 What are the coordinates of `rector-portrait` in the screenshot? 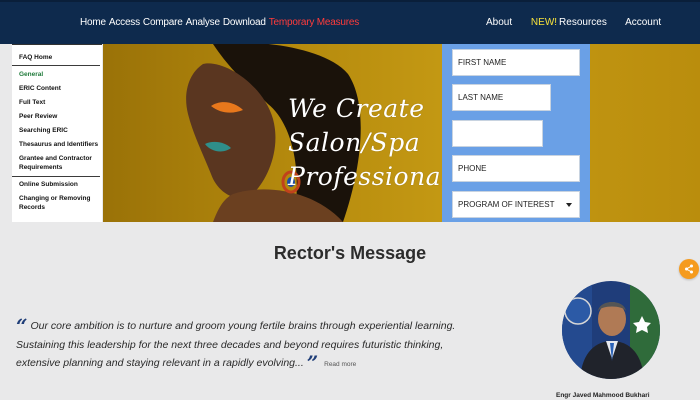 It's located at (611, 330).